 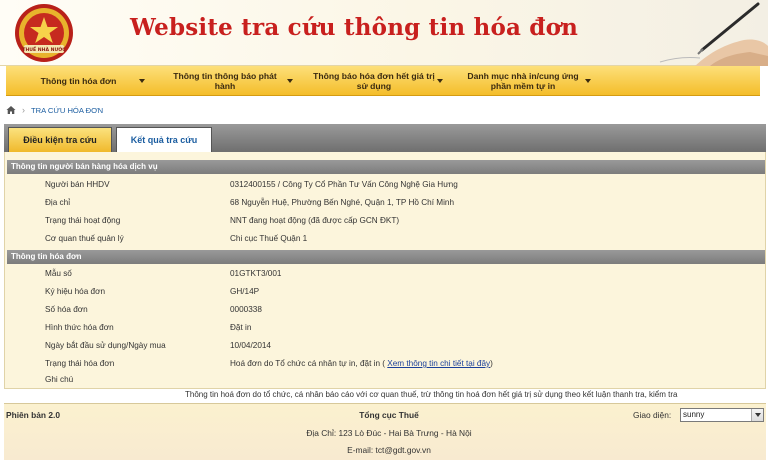 I want to click on field-label: Ký hiệu hóa đơn, so click(x=75, y=291).